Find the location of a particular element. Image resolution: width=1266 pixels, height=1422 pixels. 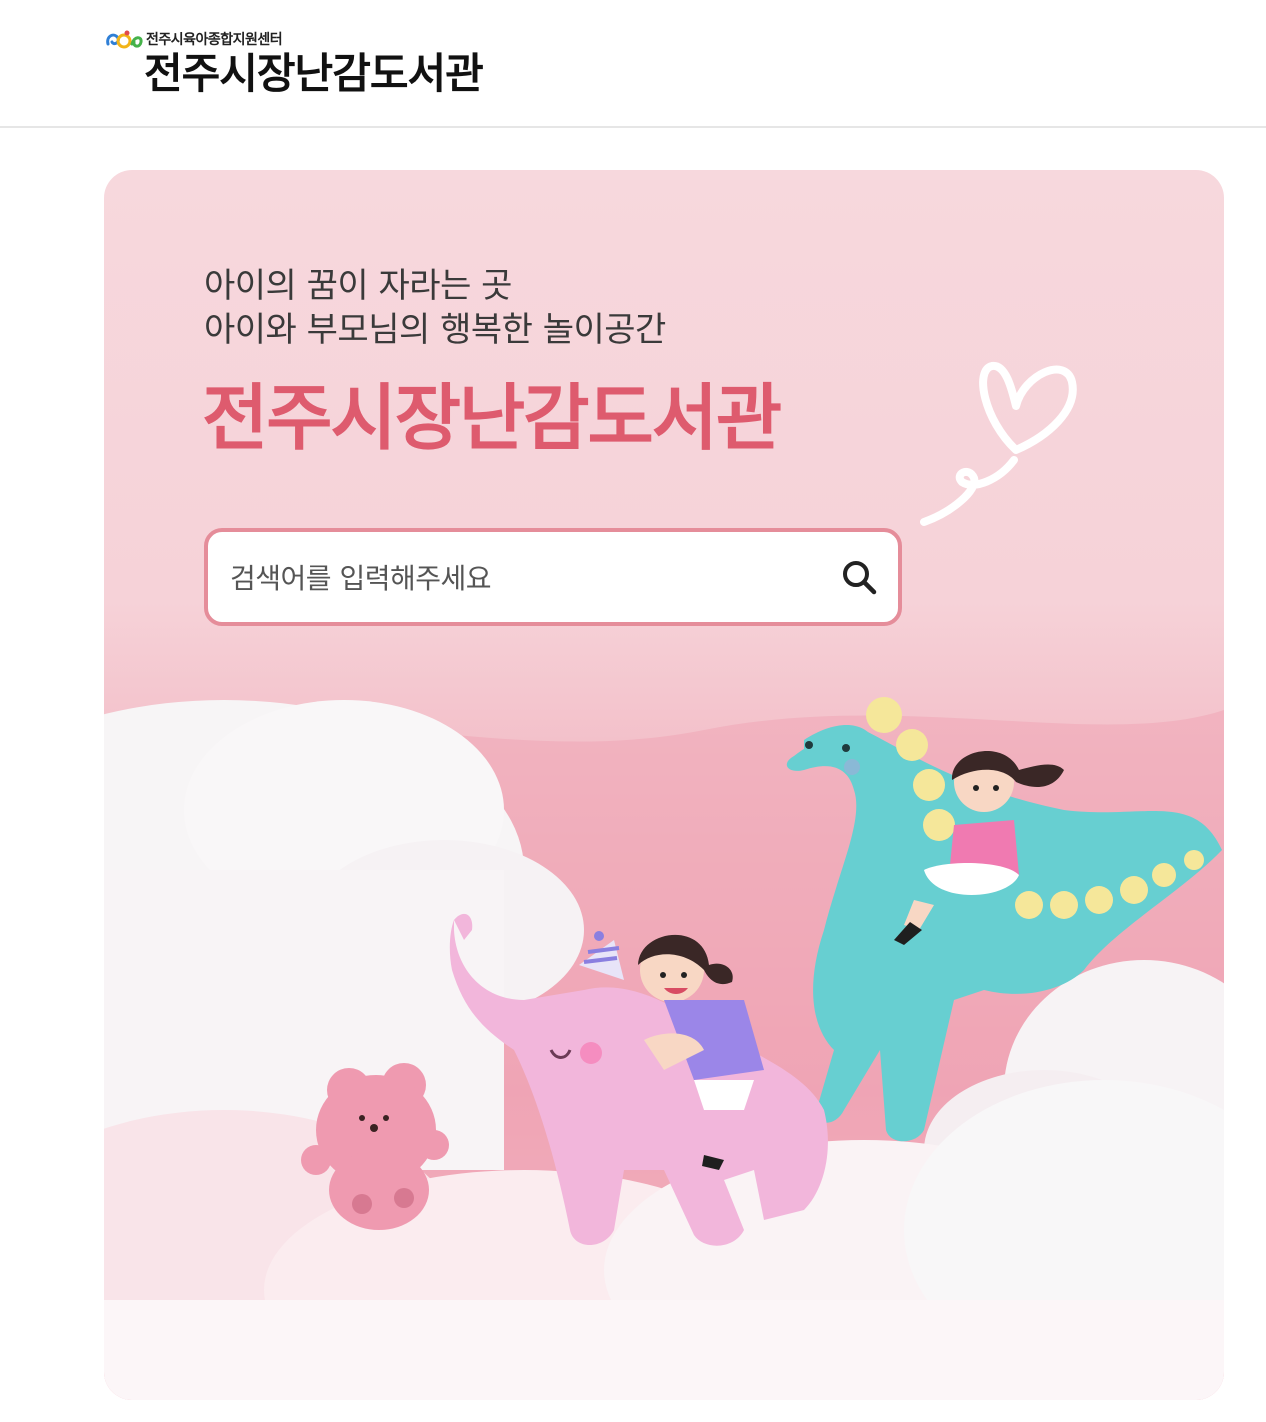

logo-title: 전주시장난감도서관 is located at coordinates (314, 73).